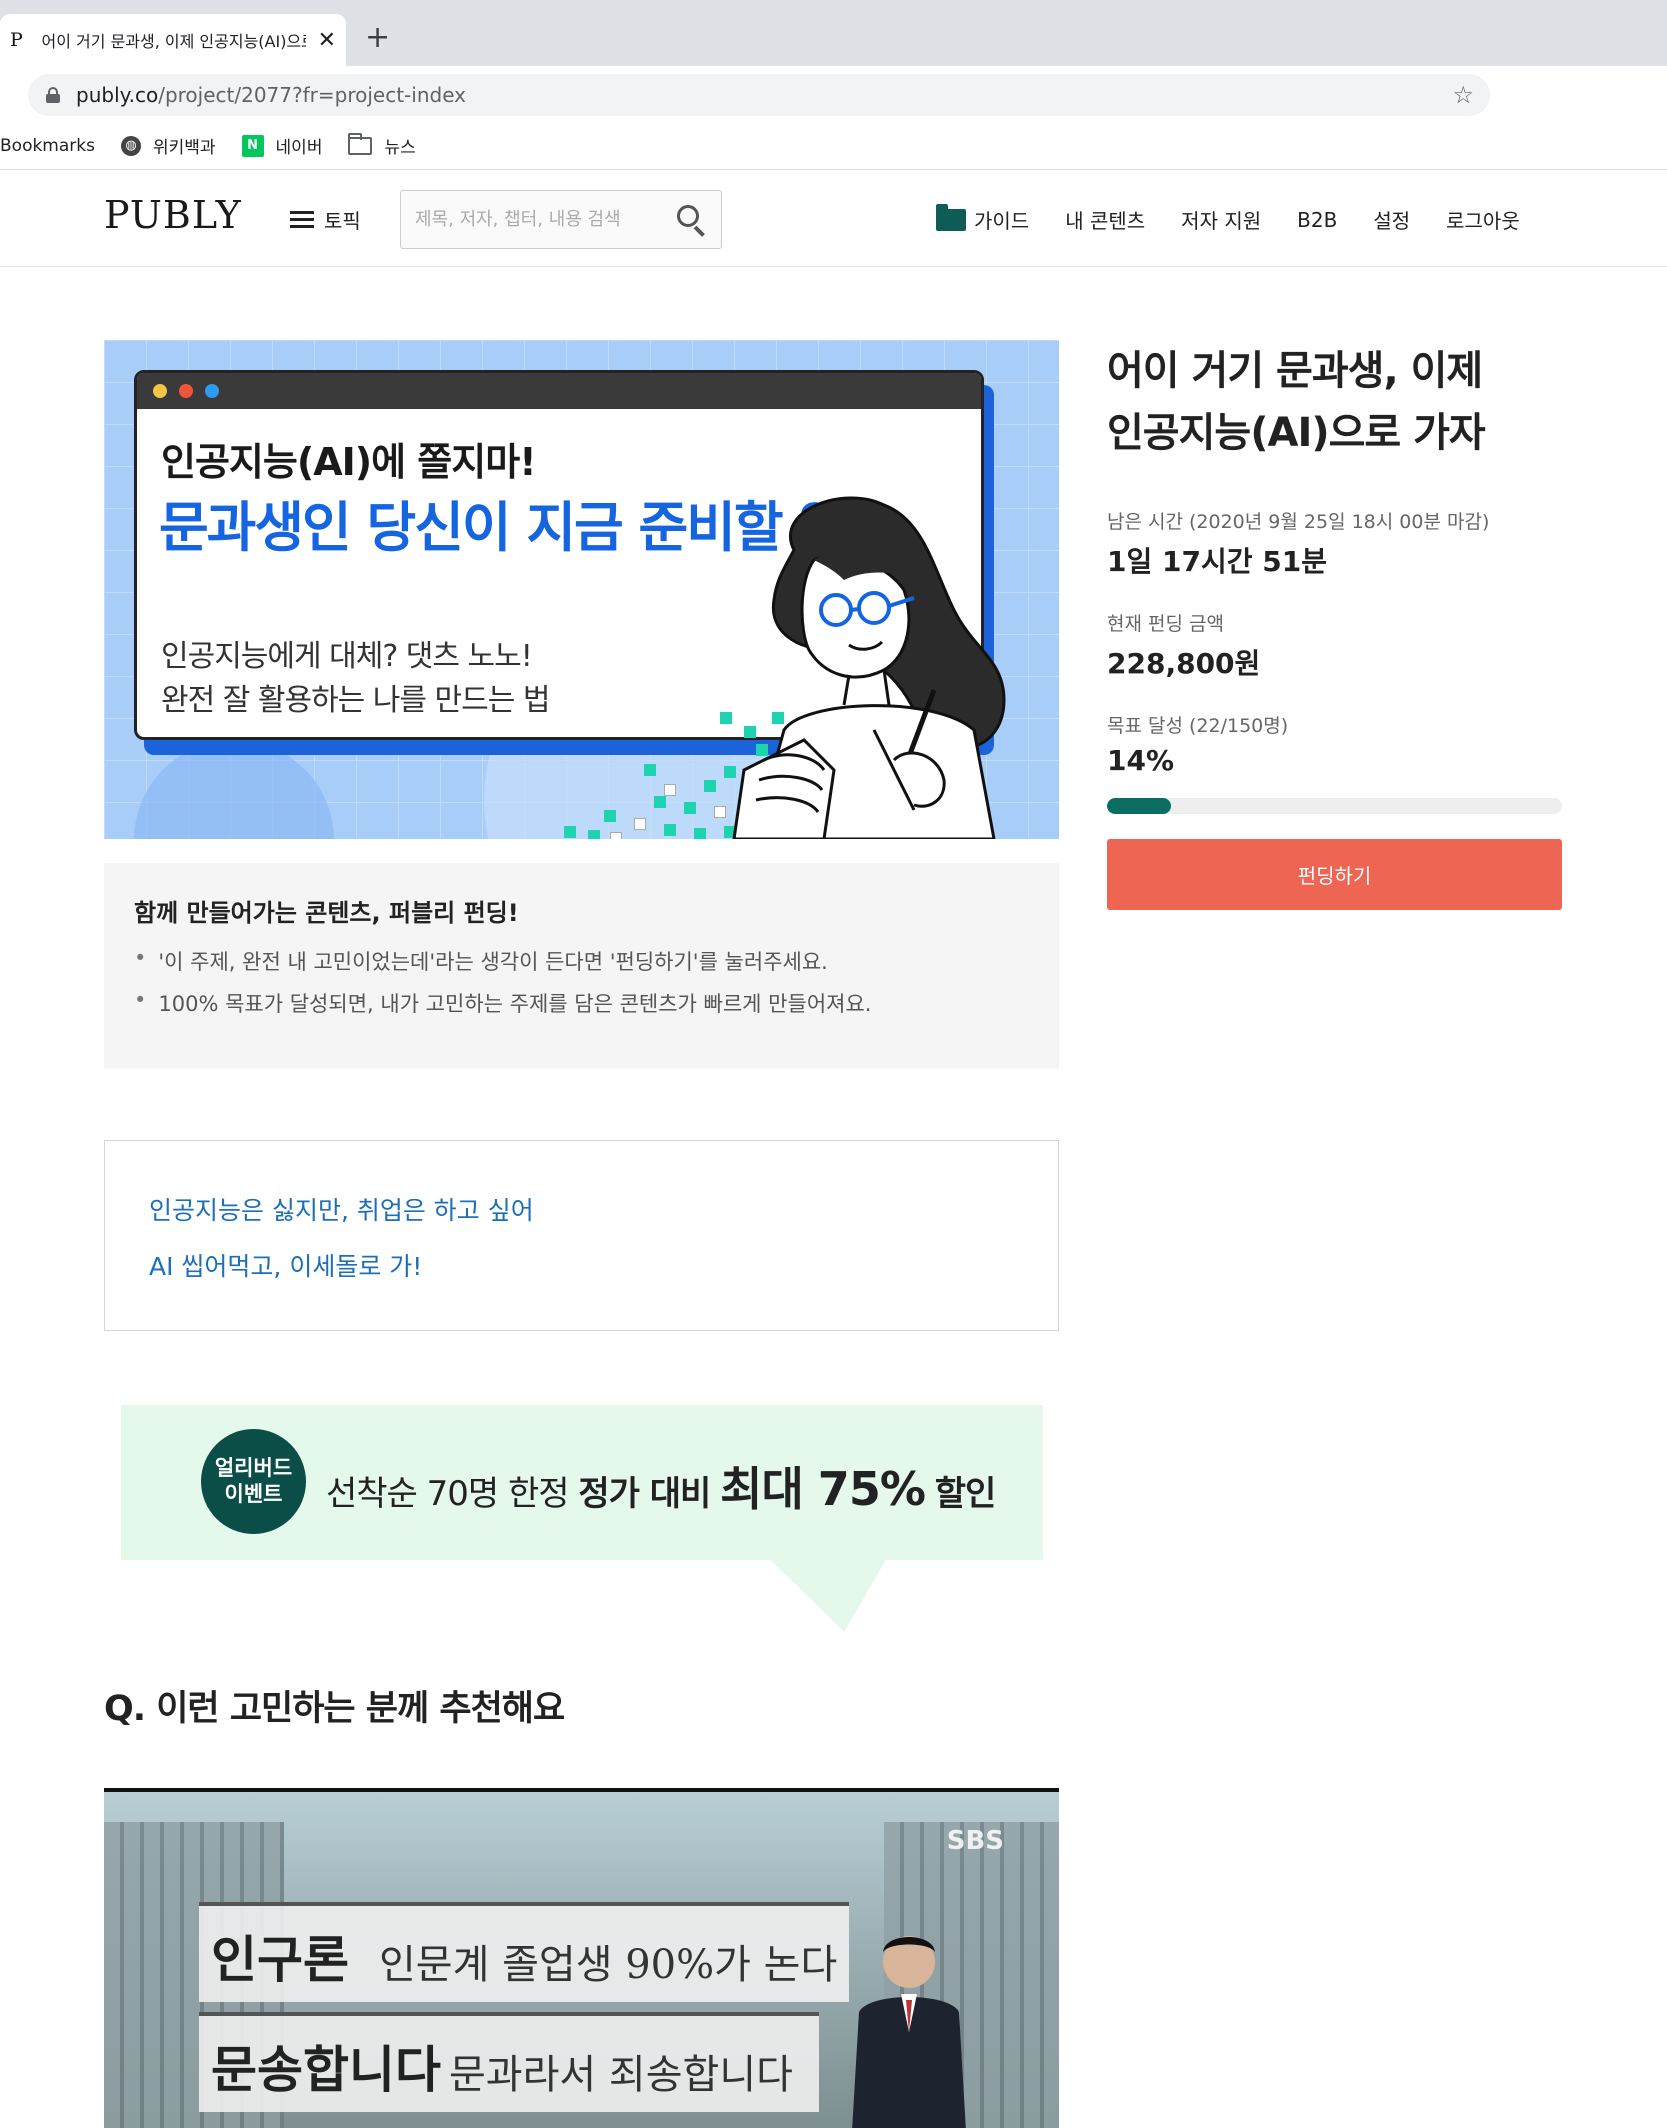 This screenshot has height=2128, width=1667. Describe the element at coordinates (302, 219) in the screenshot. I see `hamburger-icon` at that location.